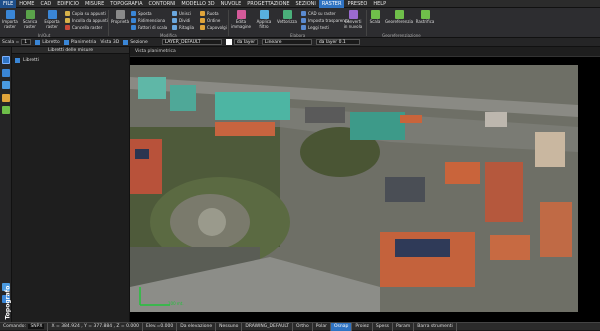 The width and height of the screenshot is (600, 331). What do you see at coordinates (6, 98) in the screenshot?
I see `folder-icon` at bounding box center [6, 98].